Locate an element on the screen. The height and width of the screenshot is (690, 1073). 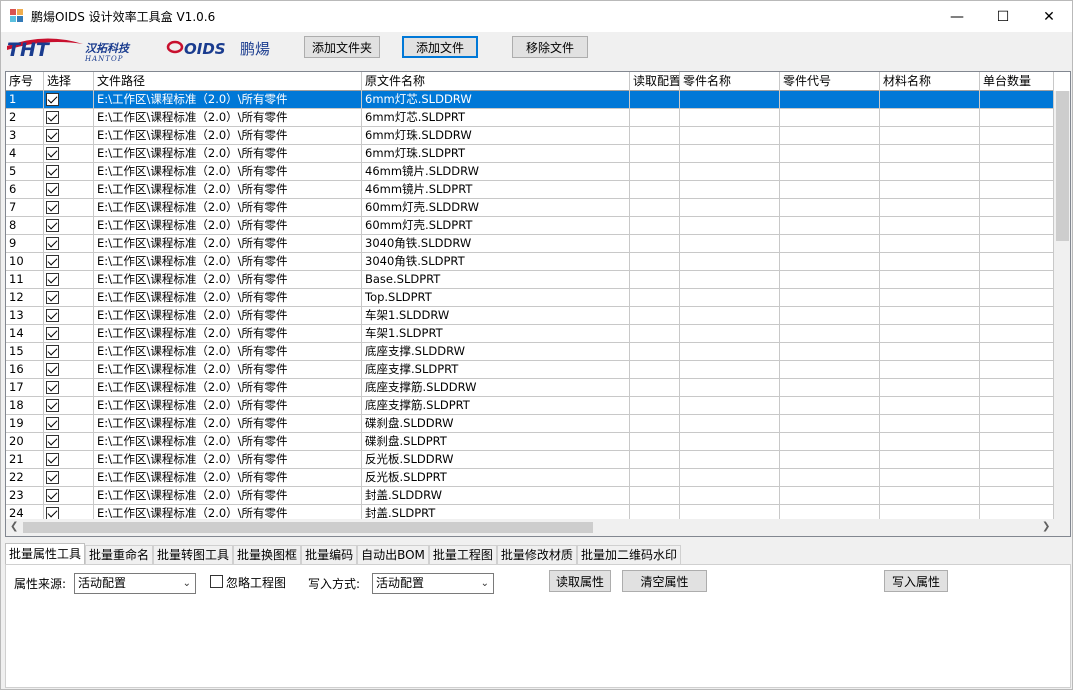
write-mode-select: 活动配置 ⌄ is located at coordinates (433, 583).